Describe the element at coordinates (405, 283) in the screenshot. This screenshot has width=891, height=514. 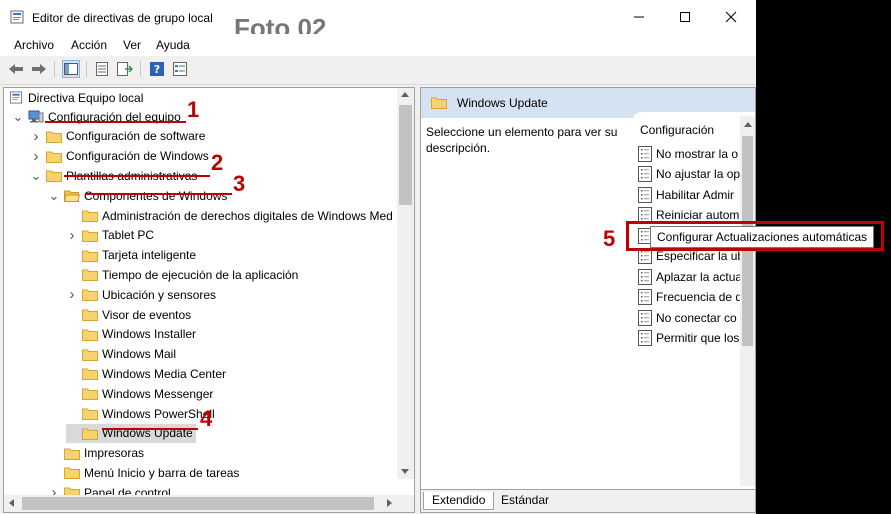
I see `tree-vertical-scrollbar` at that location.